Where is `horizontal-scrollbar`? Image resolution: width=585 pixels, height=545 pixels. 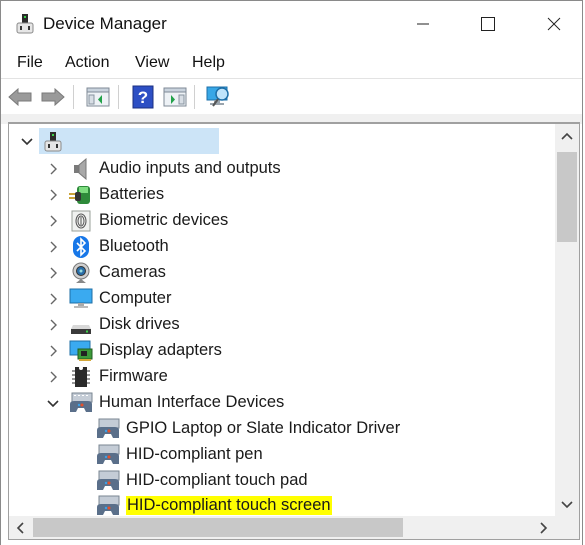 horizontal-scrollbar is located at coordinates (282, 527).